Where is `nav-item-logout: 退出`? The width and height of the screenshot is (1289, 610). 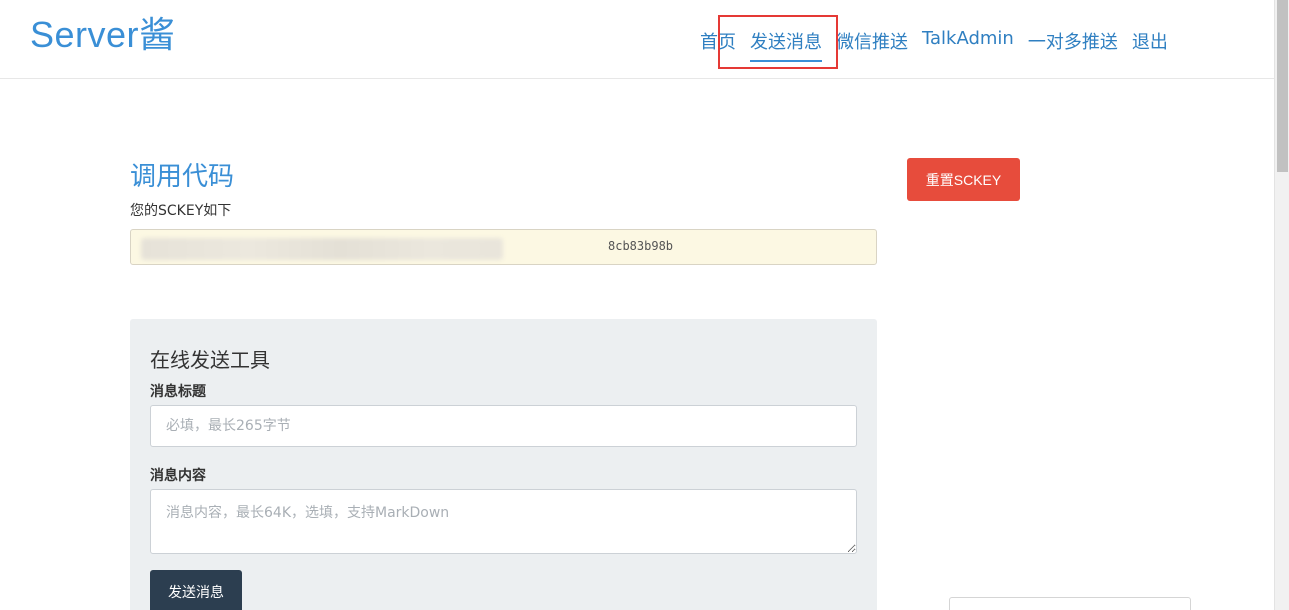 nav-item-logout: 退出 is located at coordinates (1150, 45).